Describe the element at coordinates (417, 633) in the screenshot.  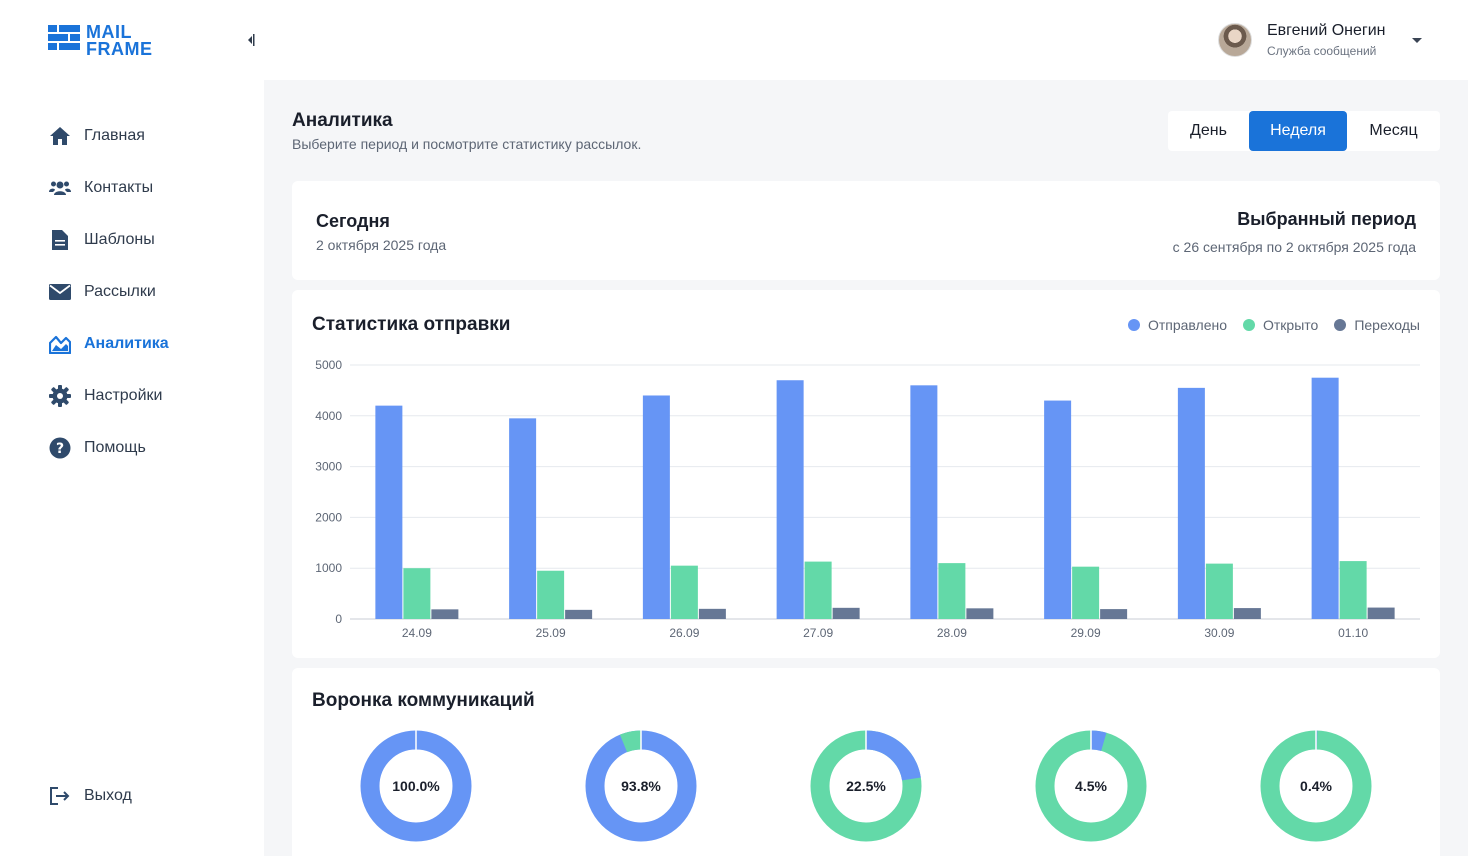
I see `x-tick-label: 24.09` at that location.